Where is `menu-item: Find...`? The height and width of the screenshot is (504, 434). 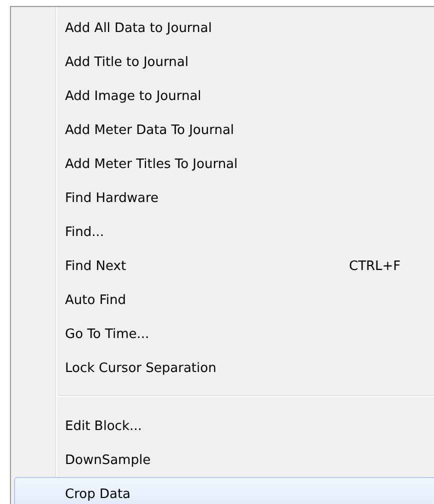 menu-item: Find... is located at coordinates (224, 232).